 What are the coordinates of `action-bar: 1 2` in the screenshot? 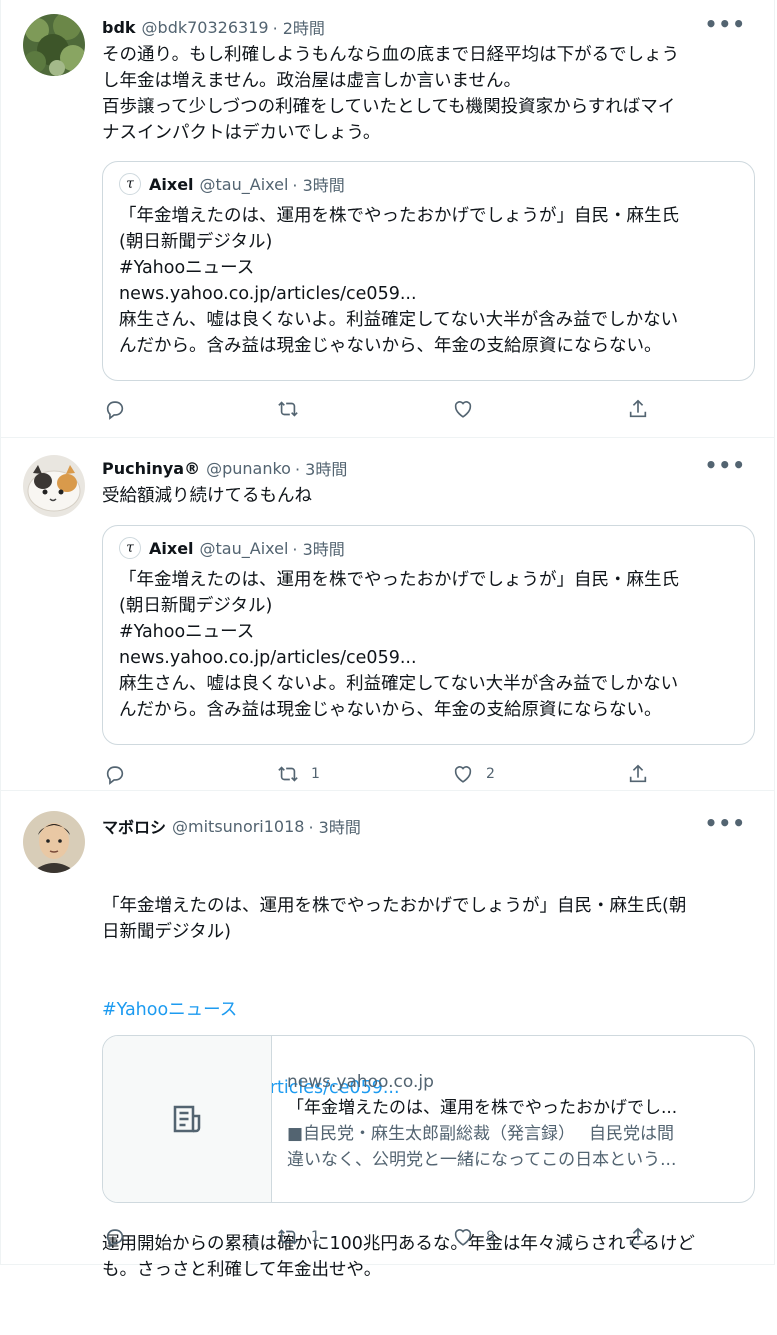 It's located at (382, 774).